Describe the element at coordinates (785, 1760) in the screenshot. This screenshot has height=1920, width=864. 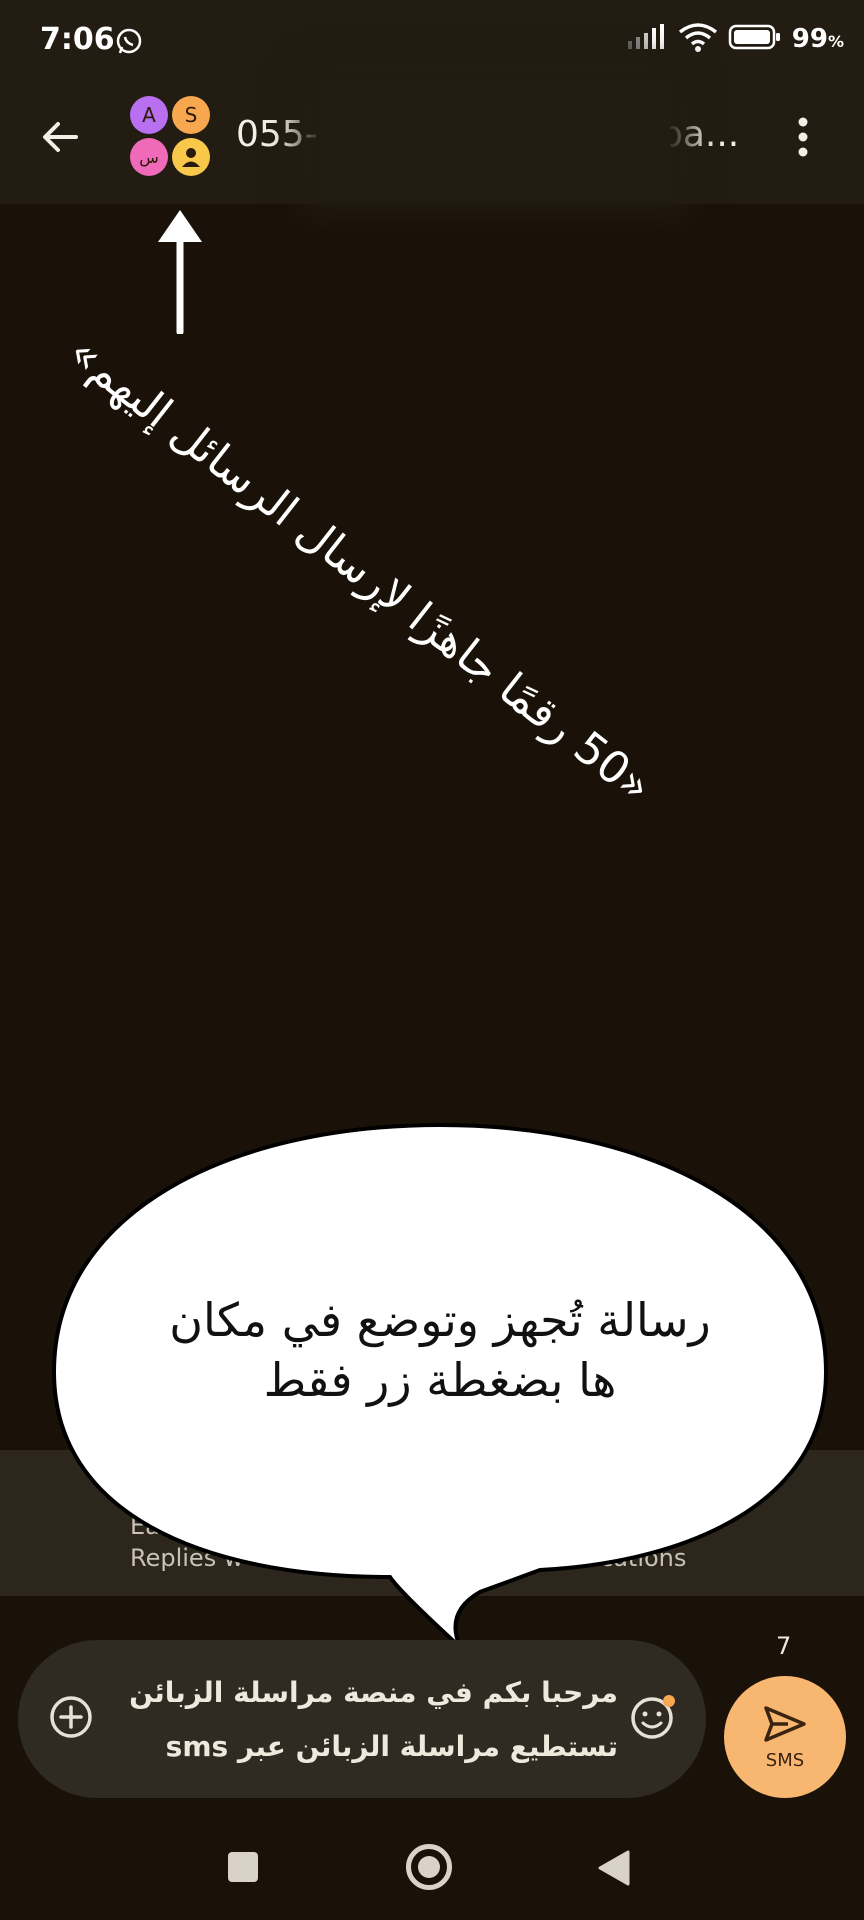
I see `send-label: SMS` at that location.